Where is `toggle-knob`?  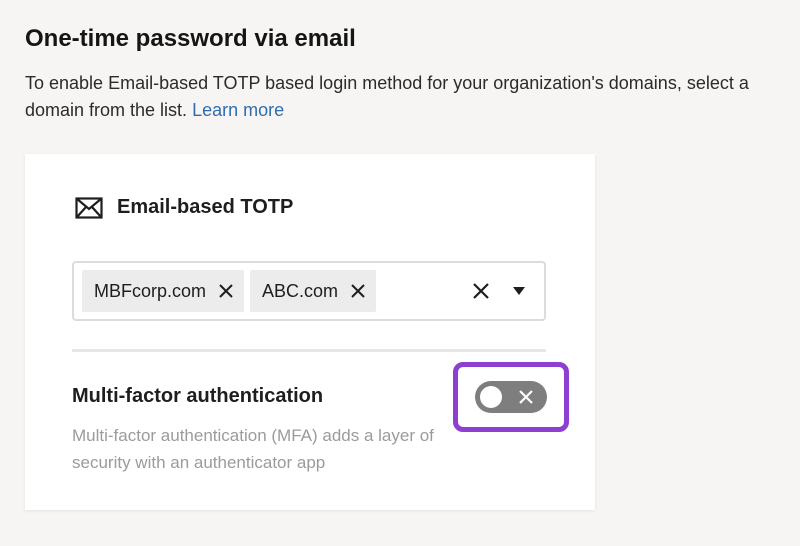
toggle-knob is located at coordinates (491, 397).